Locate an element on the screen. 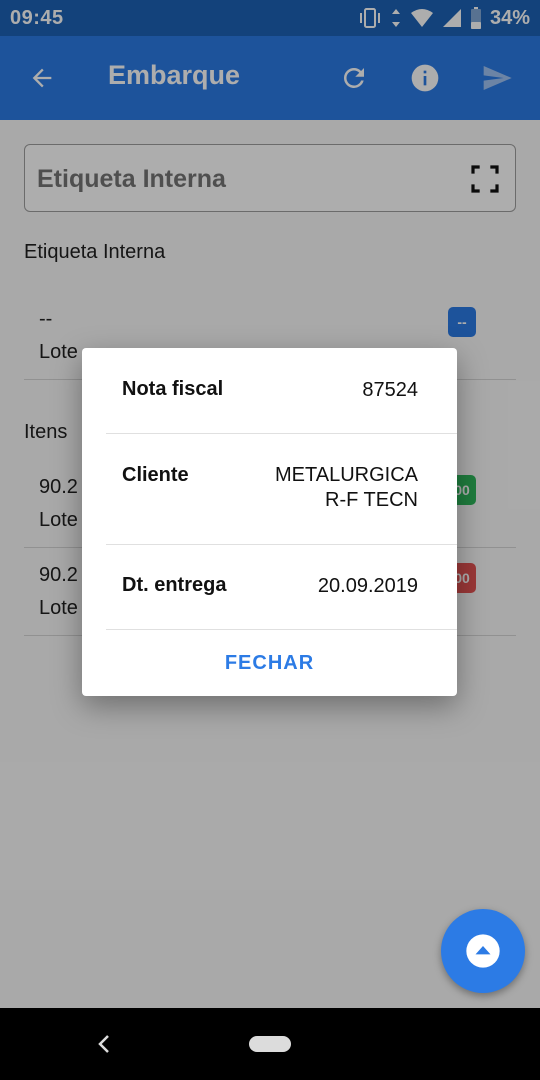 The width and height of the screenshot is (540, 1080). cliente-value-line2: R-F TECN is located at coordinates (371, 500).